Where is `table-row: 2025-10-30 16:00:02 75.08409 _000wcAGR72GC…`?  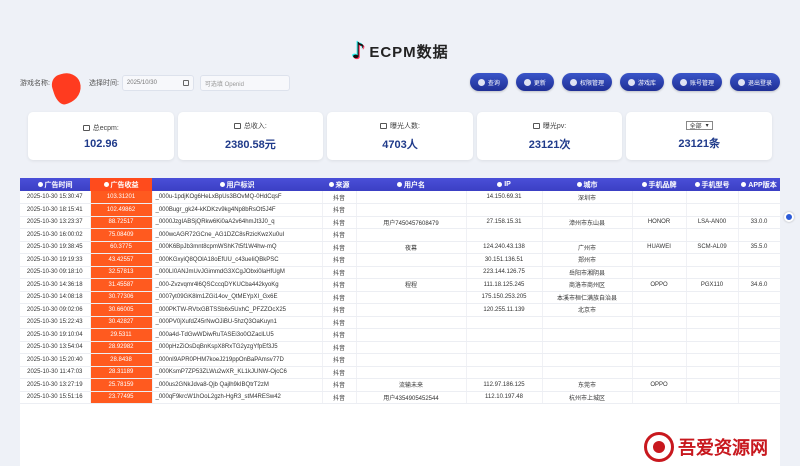
table-row: 2025-10-30 16:00:02 75.08409 _000wcAGR72GC… is located at coordinates (400, 235).